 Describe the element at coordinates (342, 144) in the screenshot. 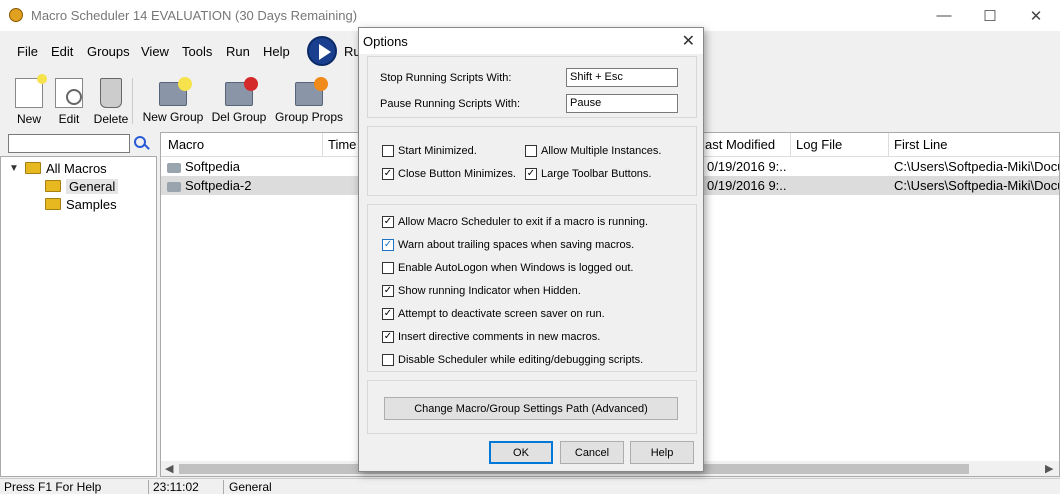

I see `column-time: Time` at that location.